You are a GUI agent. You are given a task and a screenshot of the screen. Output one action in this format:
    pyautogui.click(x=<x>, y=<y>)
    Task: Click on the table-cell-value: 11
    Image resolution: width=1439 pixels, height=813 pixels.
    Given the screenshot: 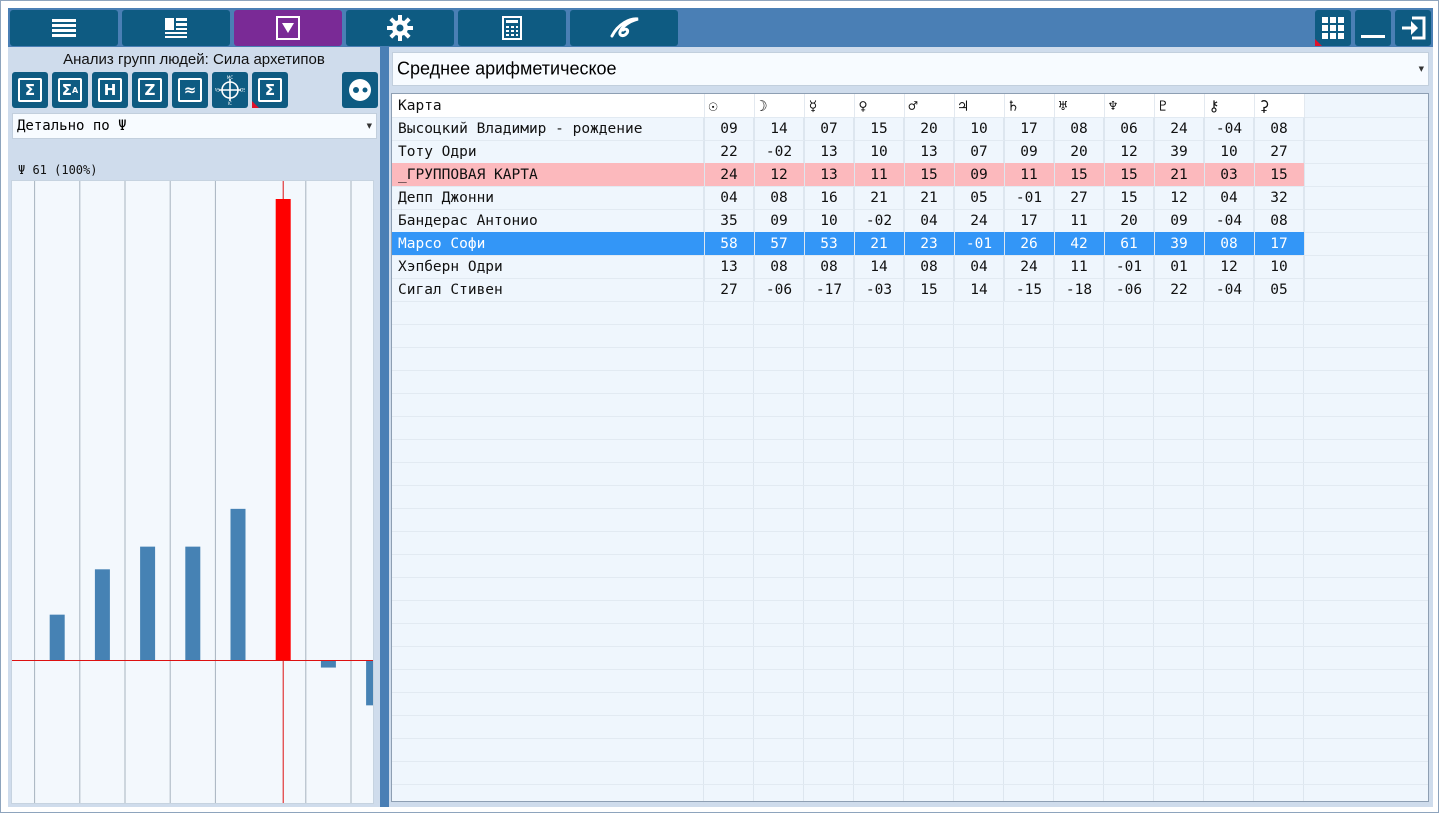 What is the action you would take?
    pyautogui.click(x=1079, y=266)
    